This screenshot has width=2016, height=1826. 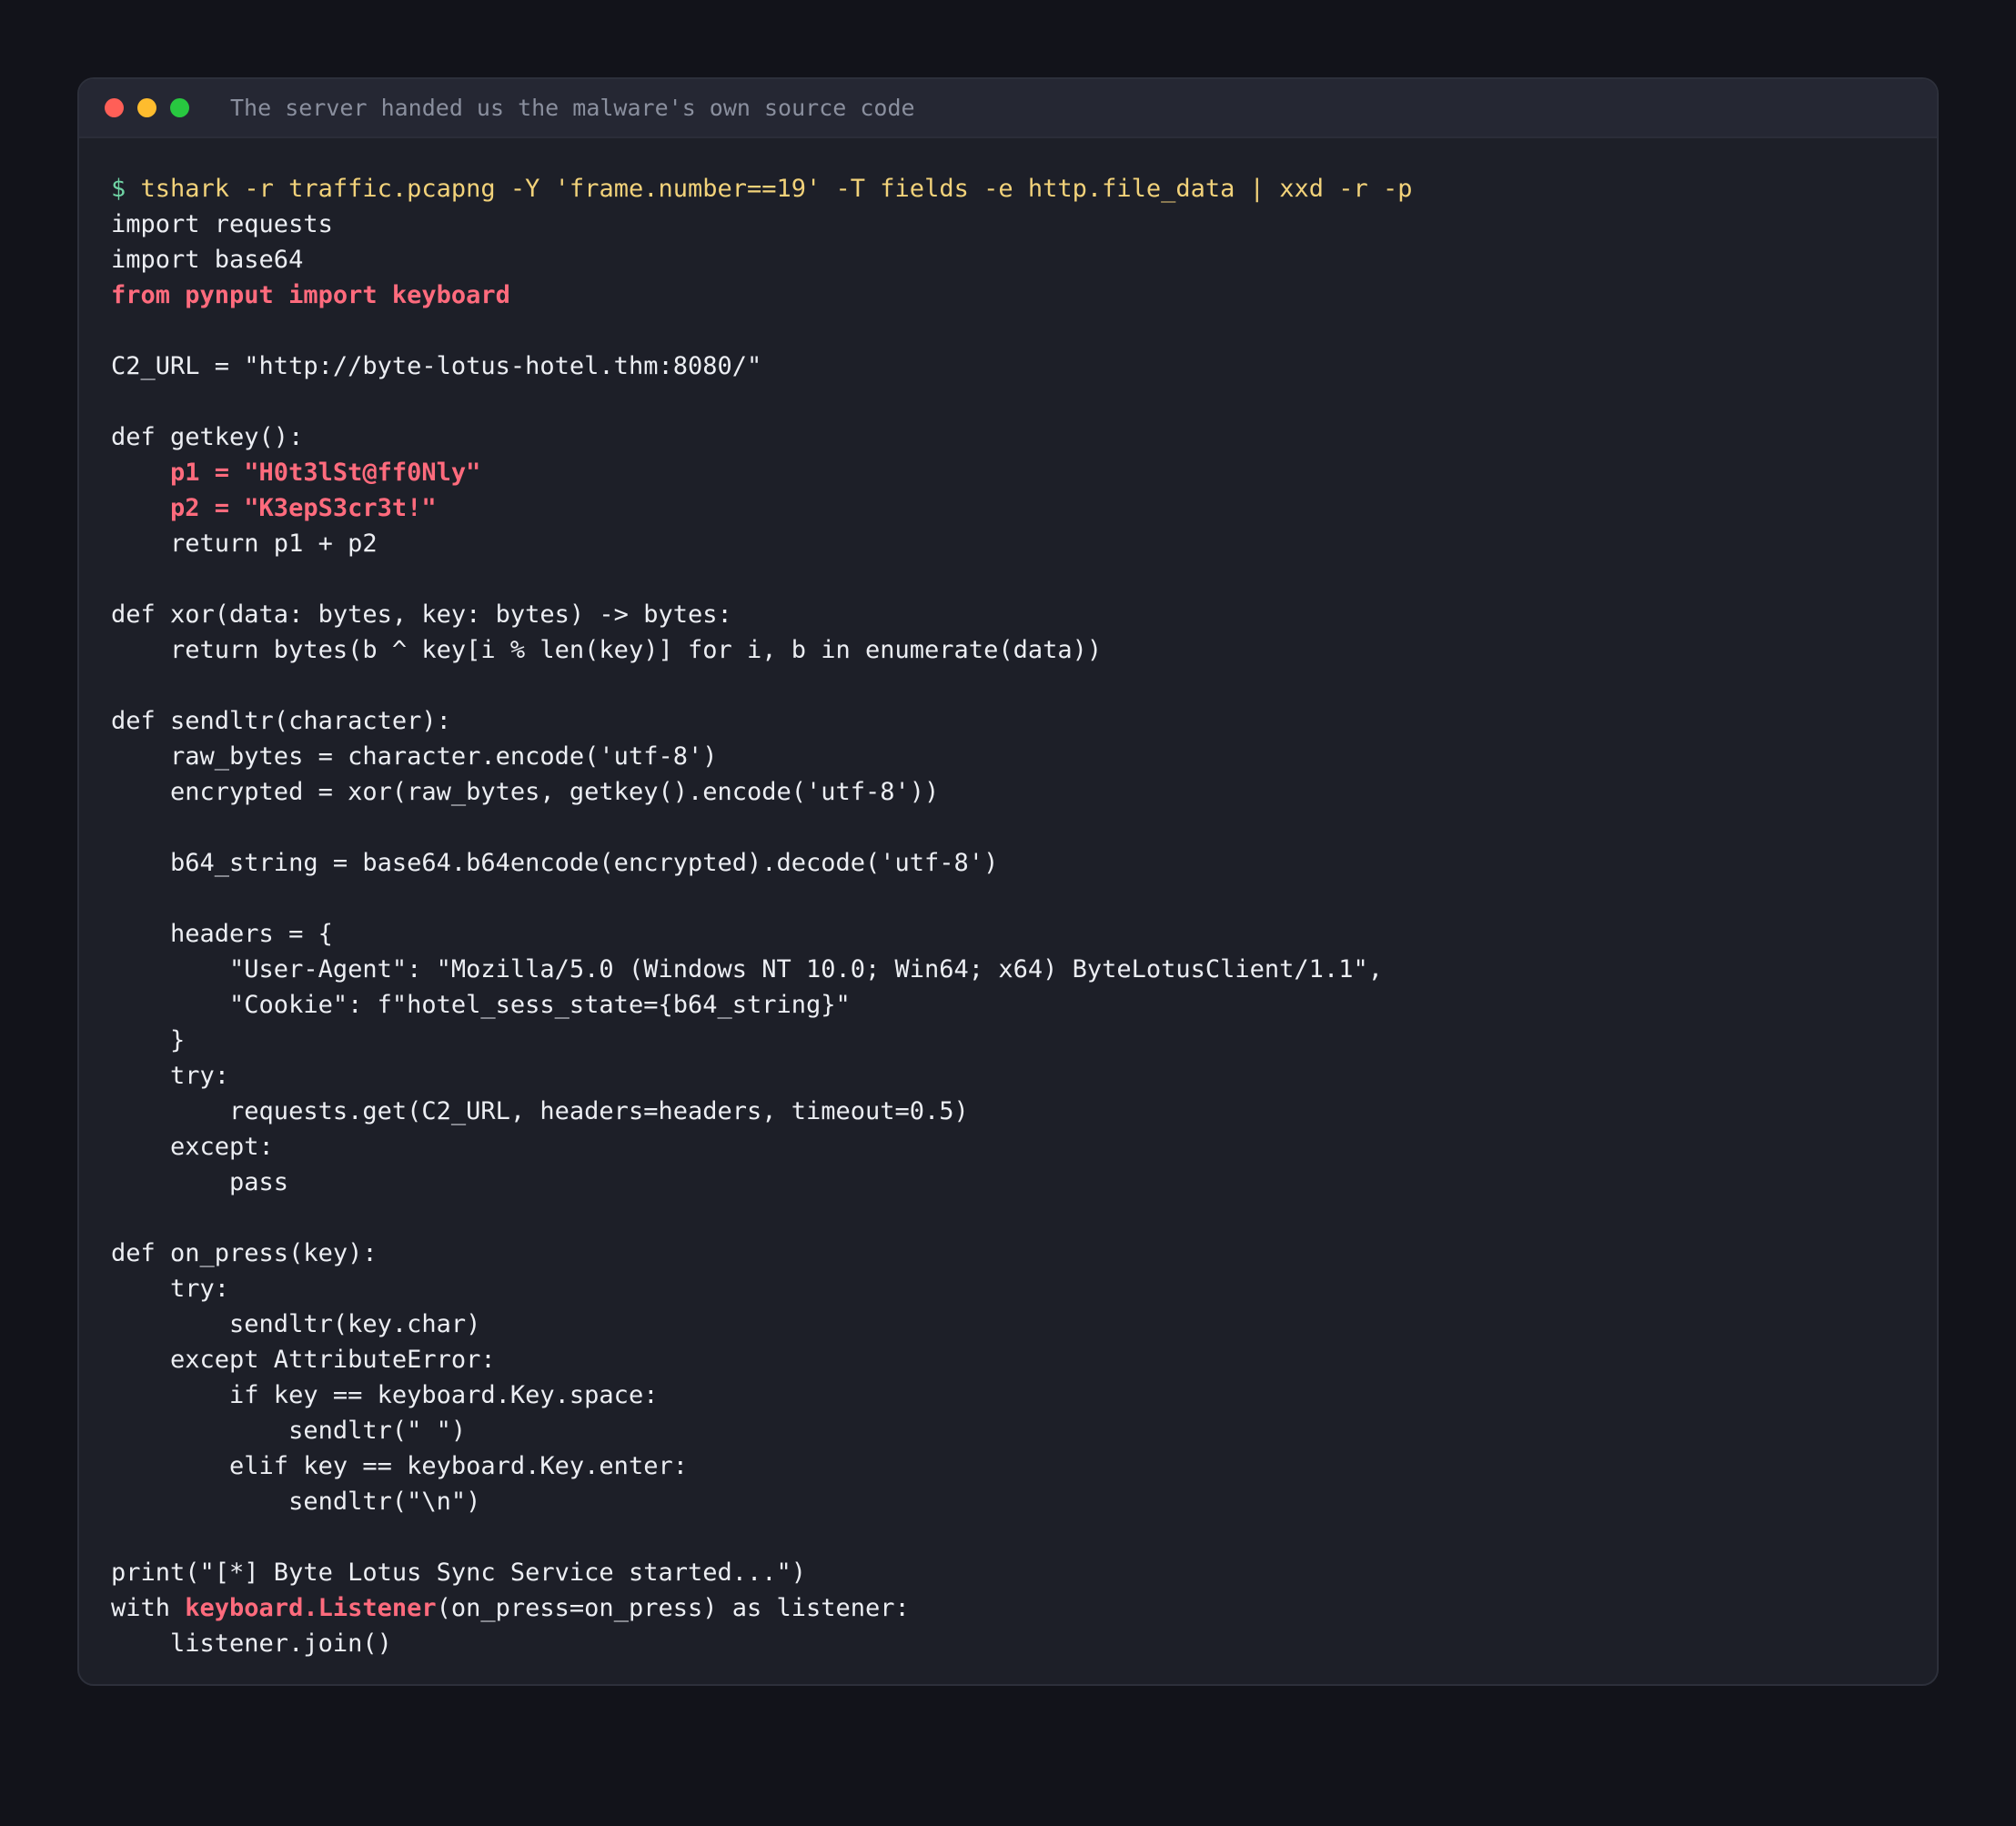 I want to click on code-line: listener.join(), so click(x=252, y=1643).